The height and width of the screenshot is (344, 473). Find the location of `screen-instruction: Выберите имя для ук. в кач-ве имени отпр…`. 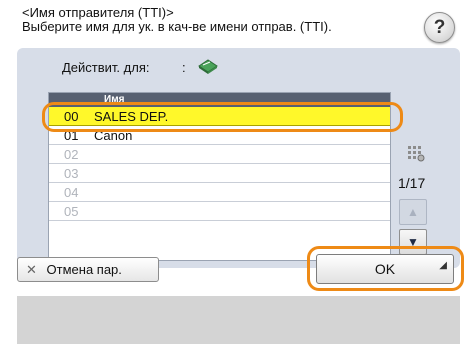

screen-instruction: Выберите имя для ук. в кач-ве имени отпр… is located at coordinates (177, 26).